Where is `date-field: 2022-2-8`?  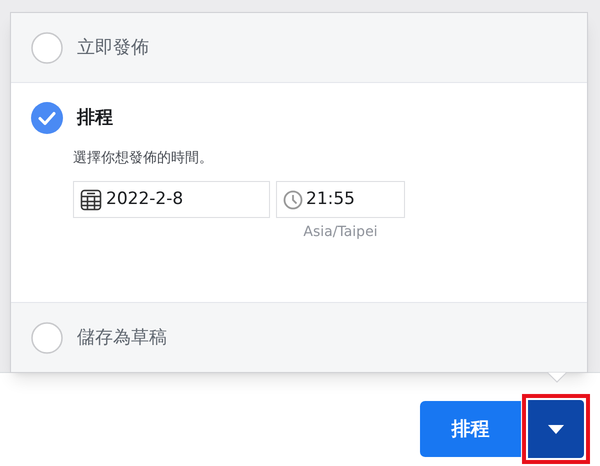 date-field: 2022-2-8 is located at coordinates (171, 199).